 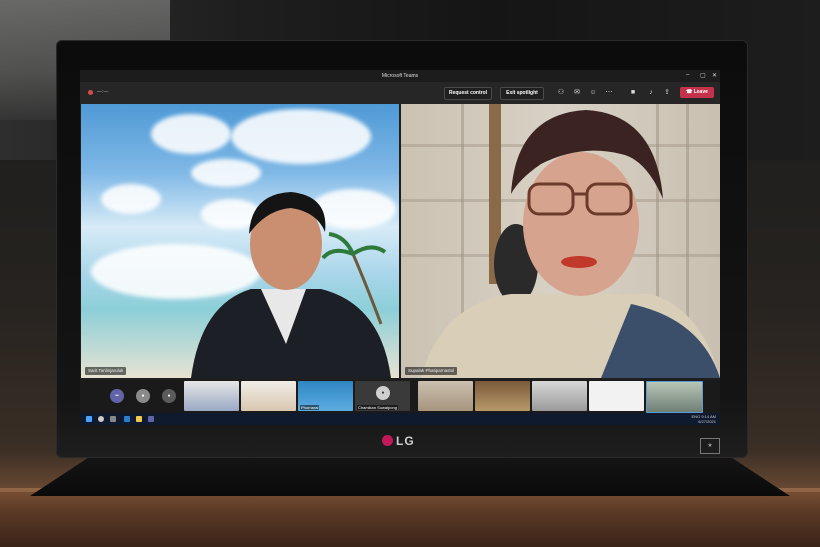 What do you see at coordinates (325, 396) in the screenshot?
I see `participant-thumbnail: Phornarai` at bounding box center [325, 396].